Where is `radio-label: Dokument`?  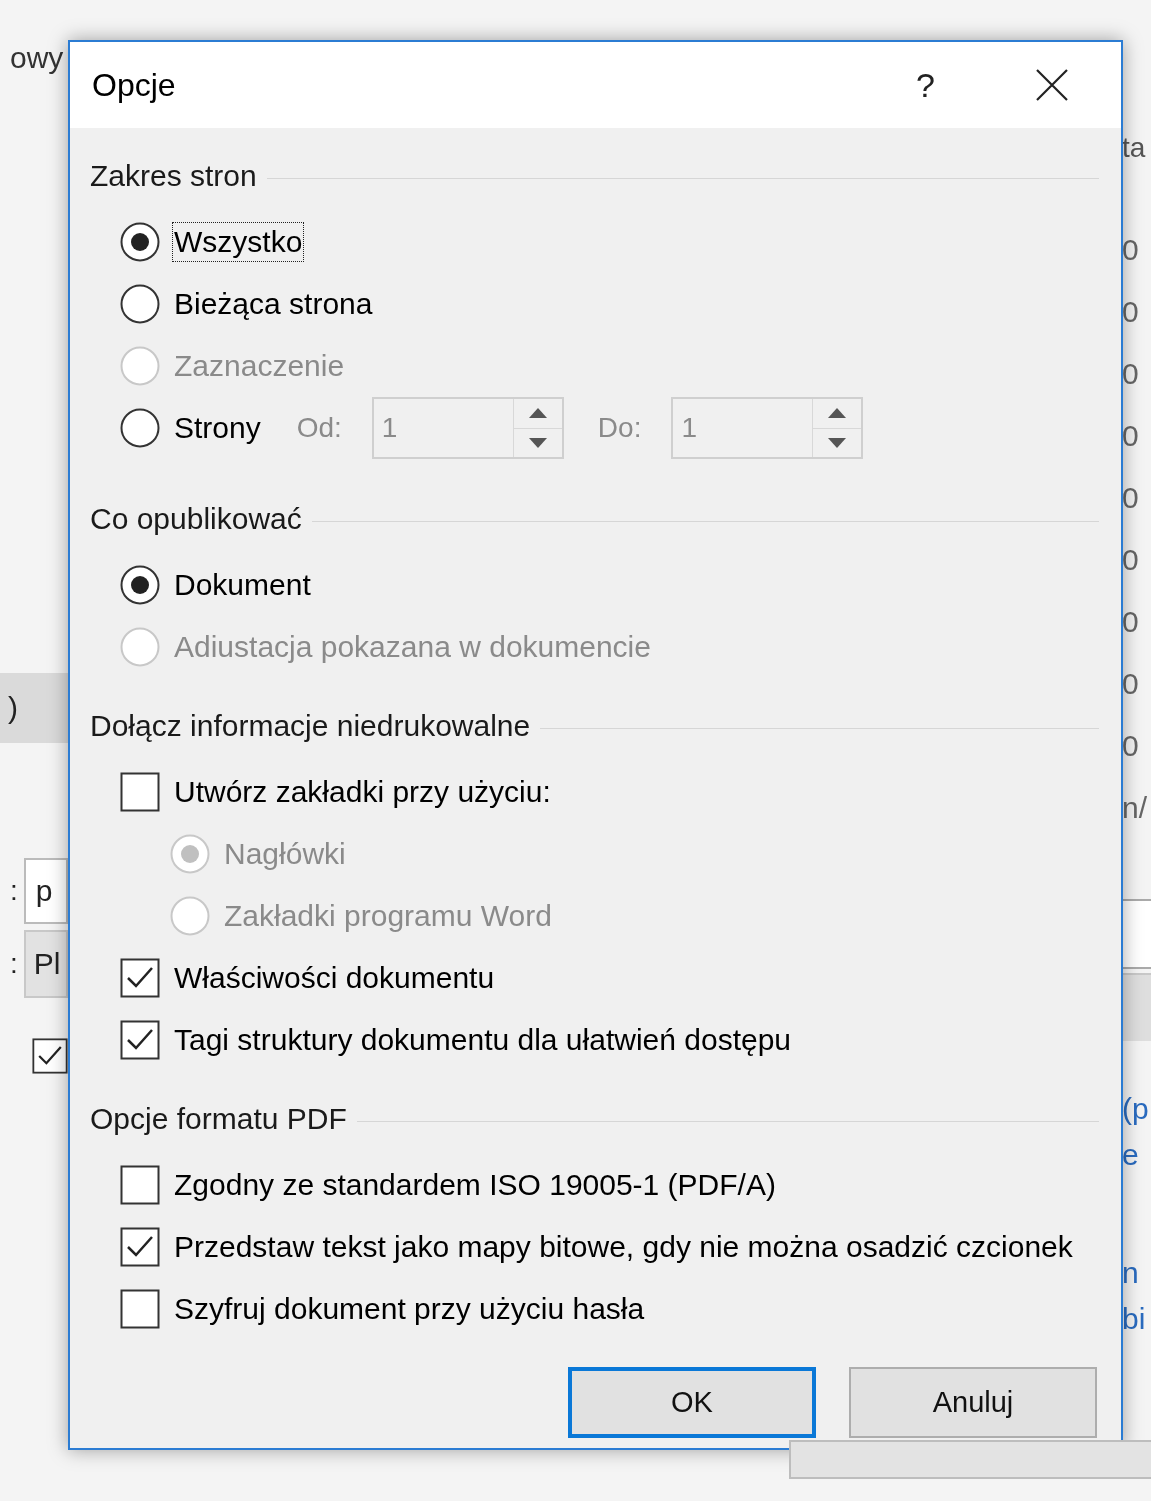
radio-label: Dokument is located at coordinates (242, 585).